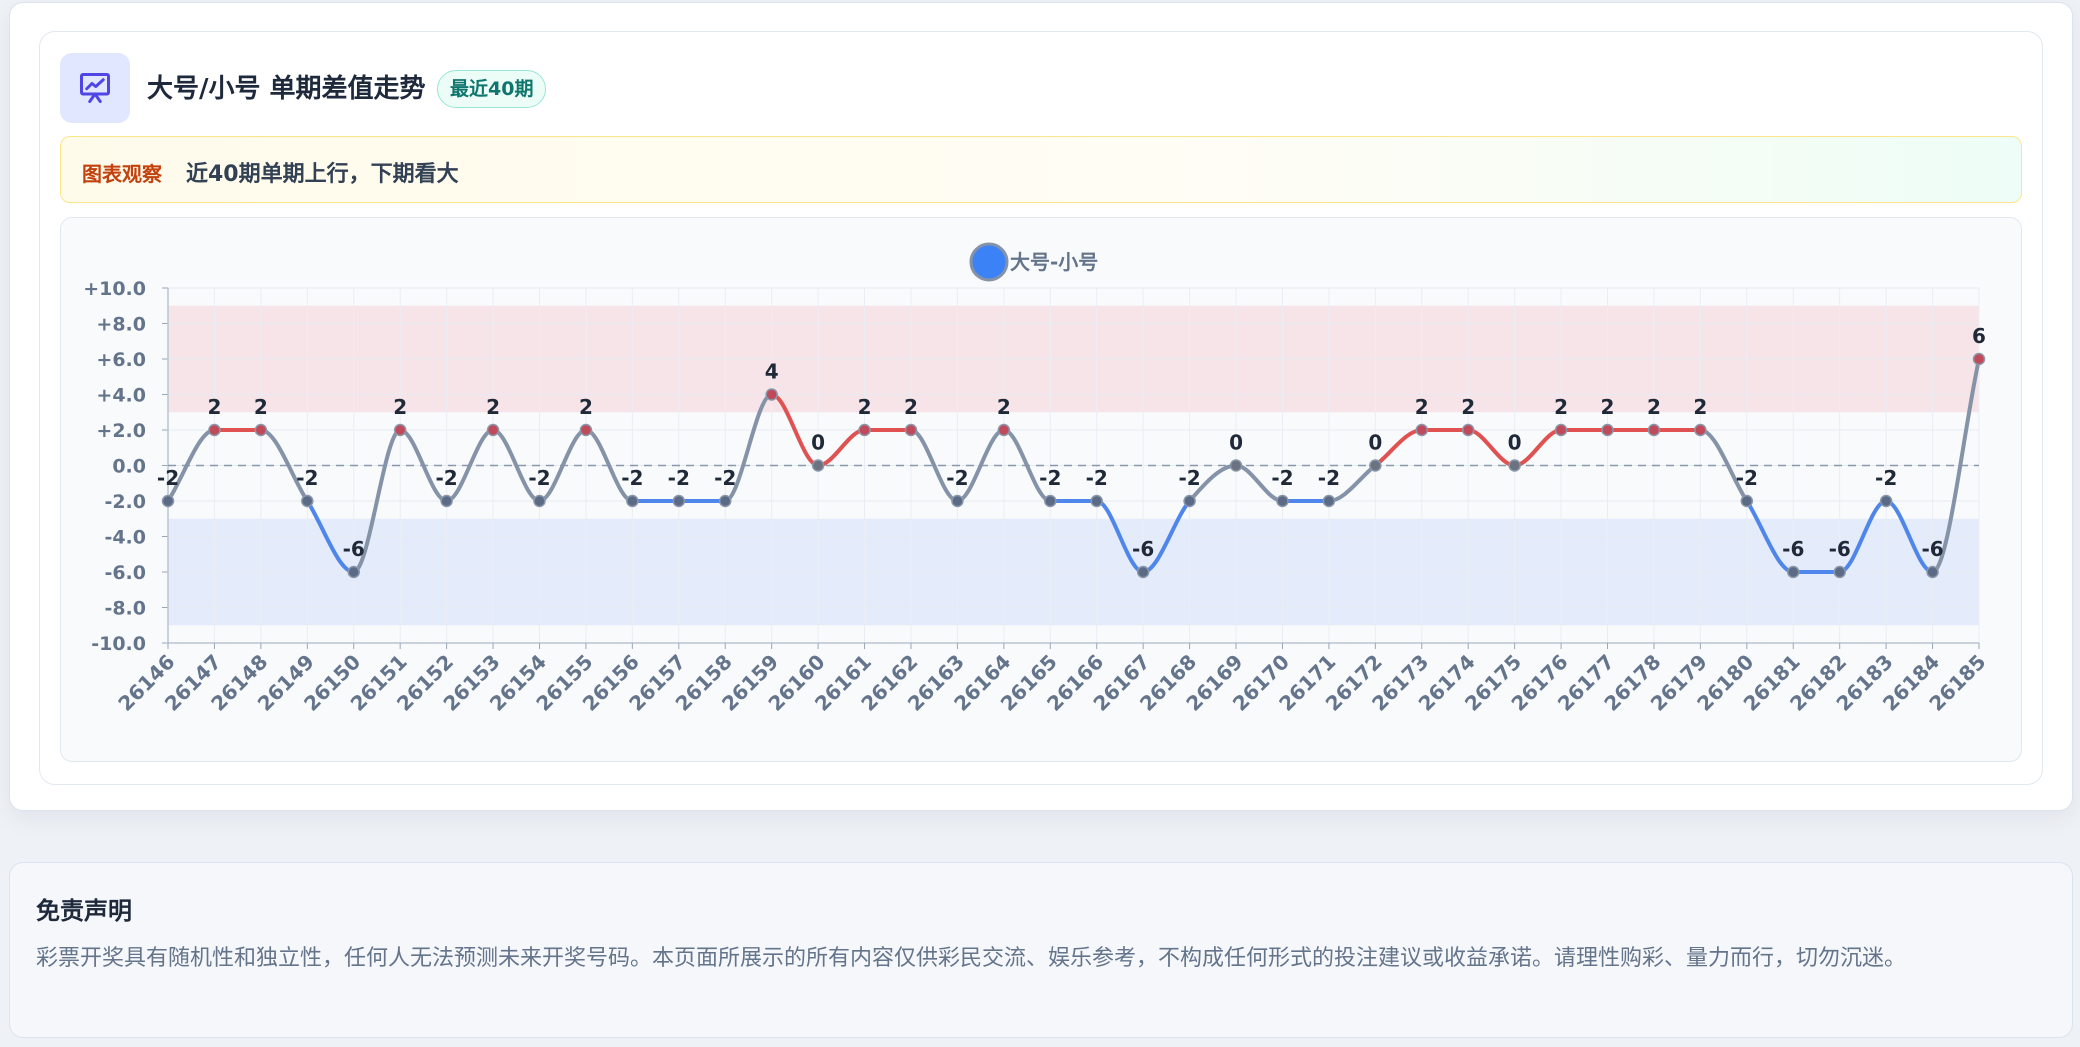 The image size is (2080, 1047). I want to click on y-tick-label: +2.0, so click(121, 431).